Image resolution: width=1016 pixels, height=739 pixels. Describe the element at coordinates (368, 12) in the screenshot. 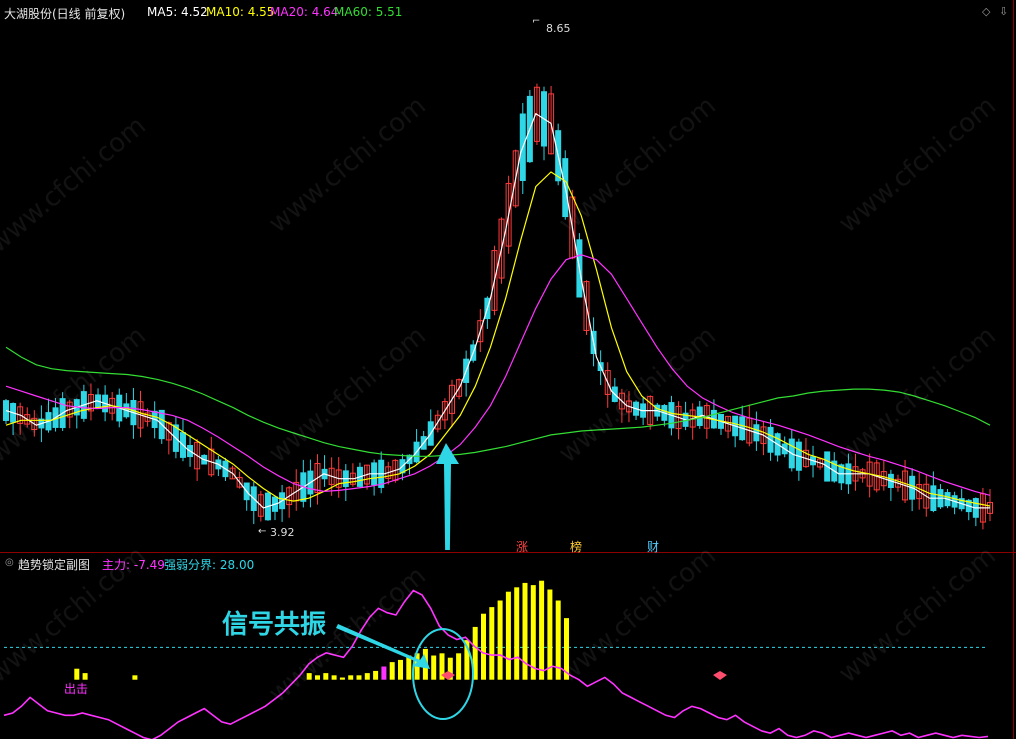

I see `ma60-readout: MA60: 5.51` at that location.